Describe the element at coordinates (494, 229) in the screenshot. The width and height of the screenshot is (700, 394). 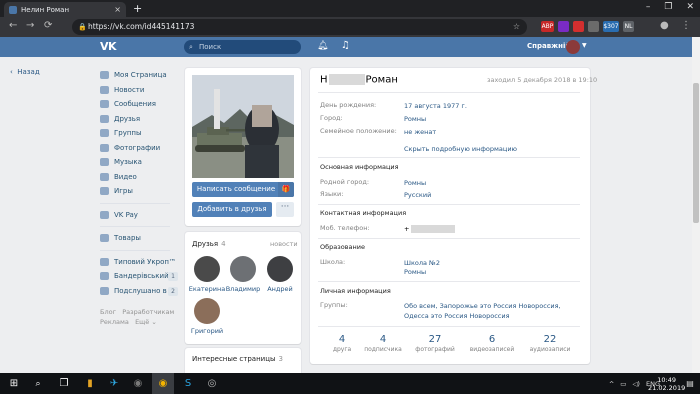
I see `info-value: +` at that location.